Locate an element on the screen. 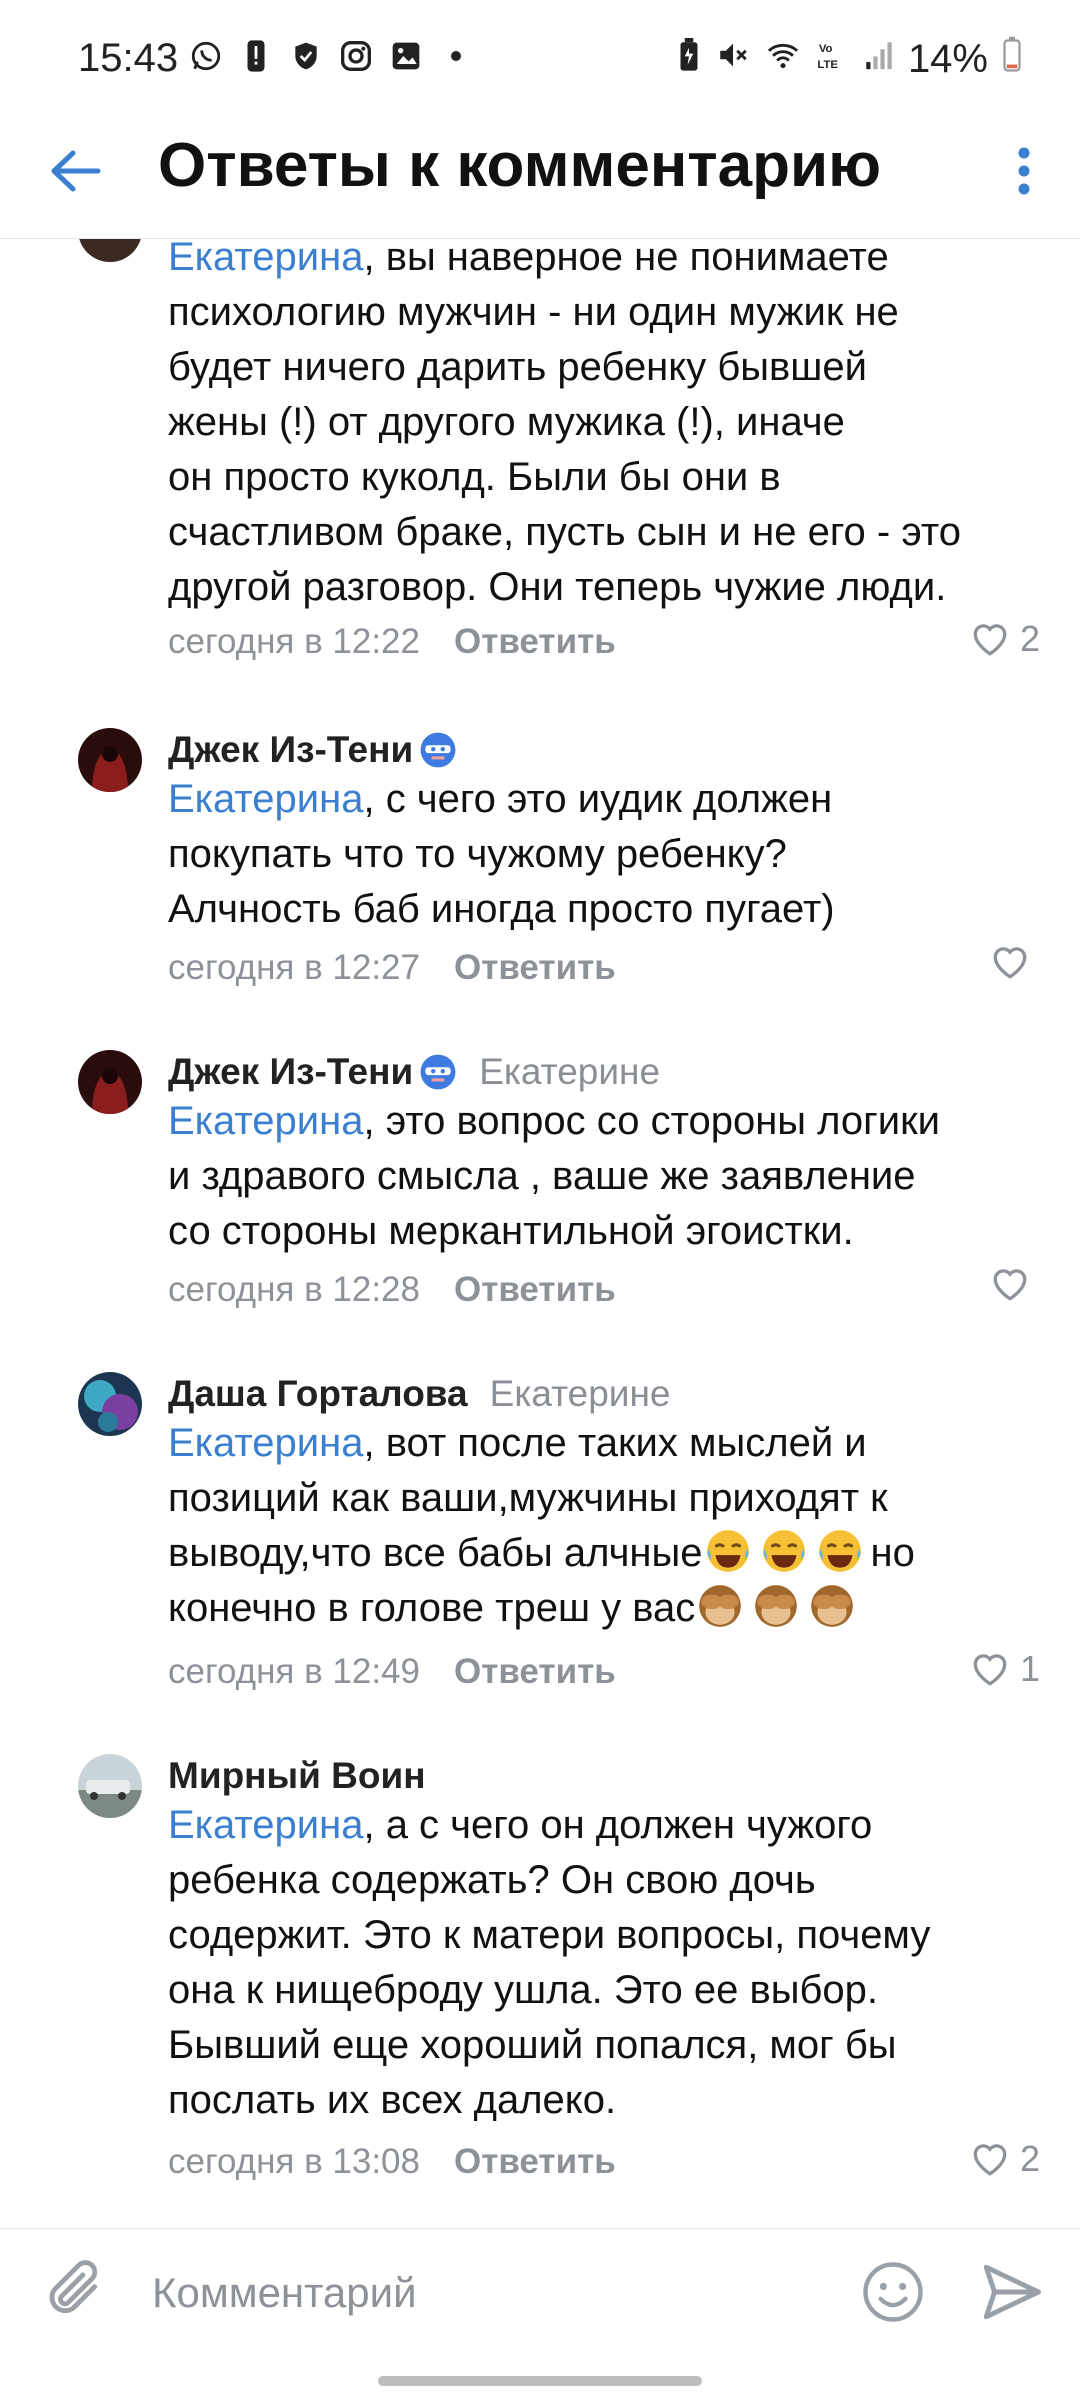  app-bar: Ответы к комментарию is located at coordinates (540, 179).